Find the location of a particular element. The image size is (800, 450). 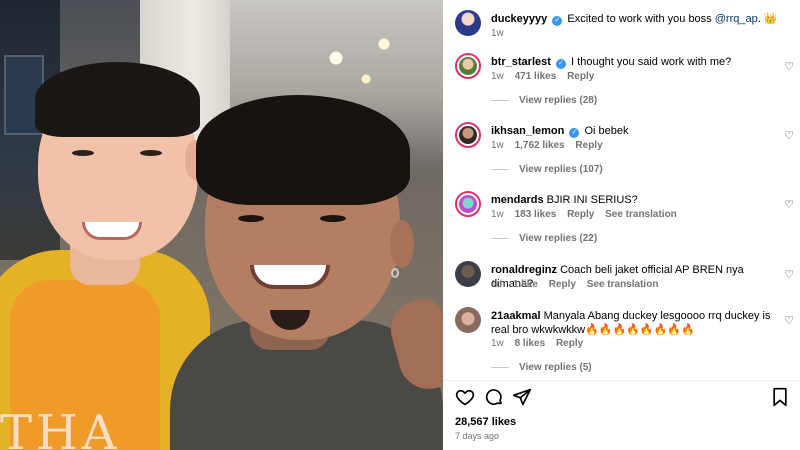

post-timestamp: 7 days ago is located at coordinates (477, 436).